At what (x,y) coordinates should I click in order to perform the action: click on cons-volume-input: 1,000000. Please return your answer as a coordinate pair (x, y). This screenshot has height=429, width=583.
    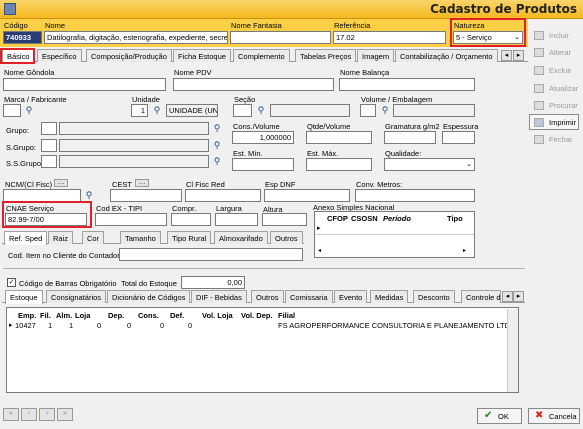
    Looking at the image, I should click on (263, 137).